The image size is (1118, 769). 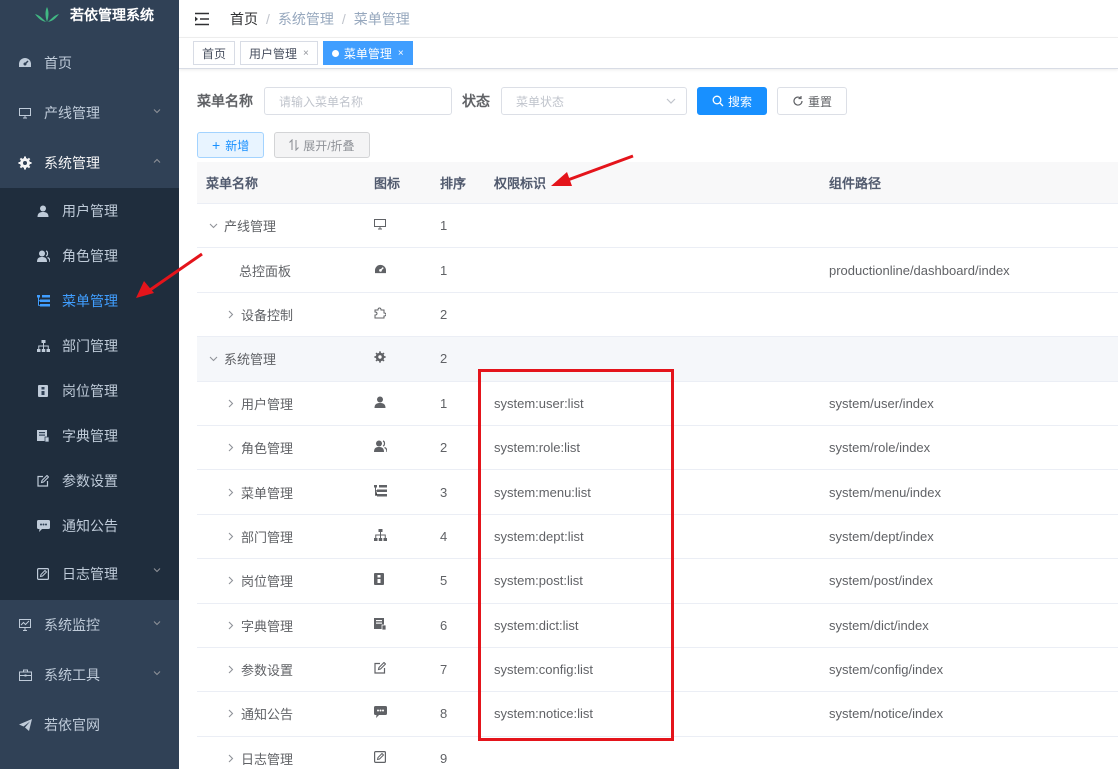 I want to click on cell-name: 总控面板, so click(x=278, y=270).